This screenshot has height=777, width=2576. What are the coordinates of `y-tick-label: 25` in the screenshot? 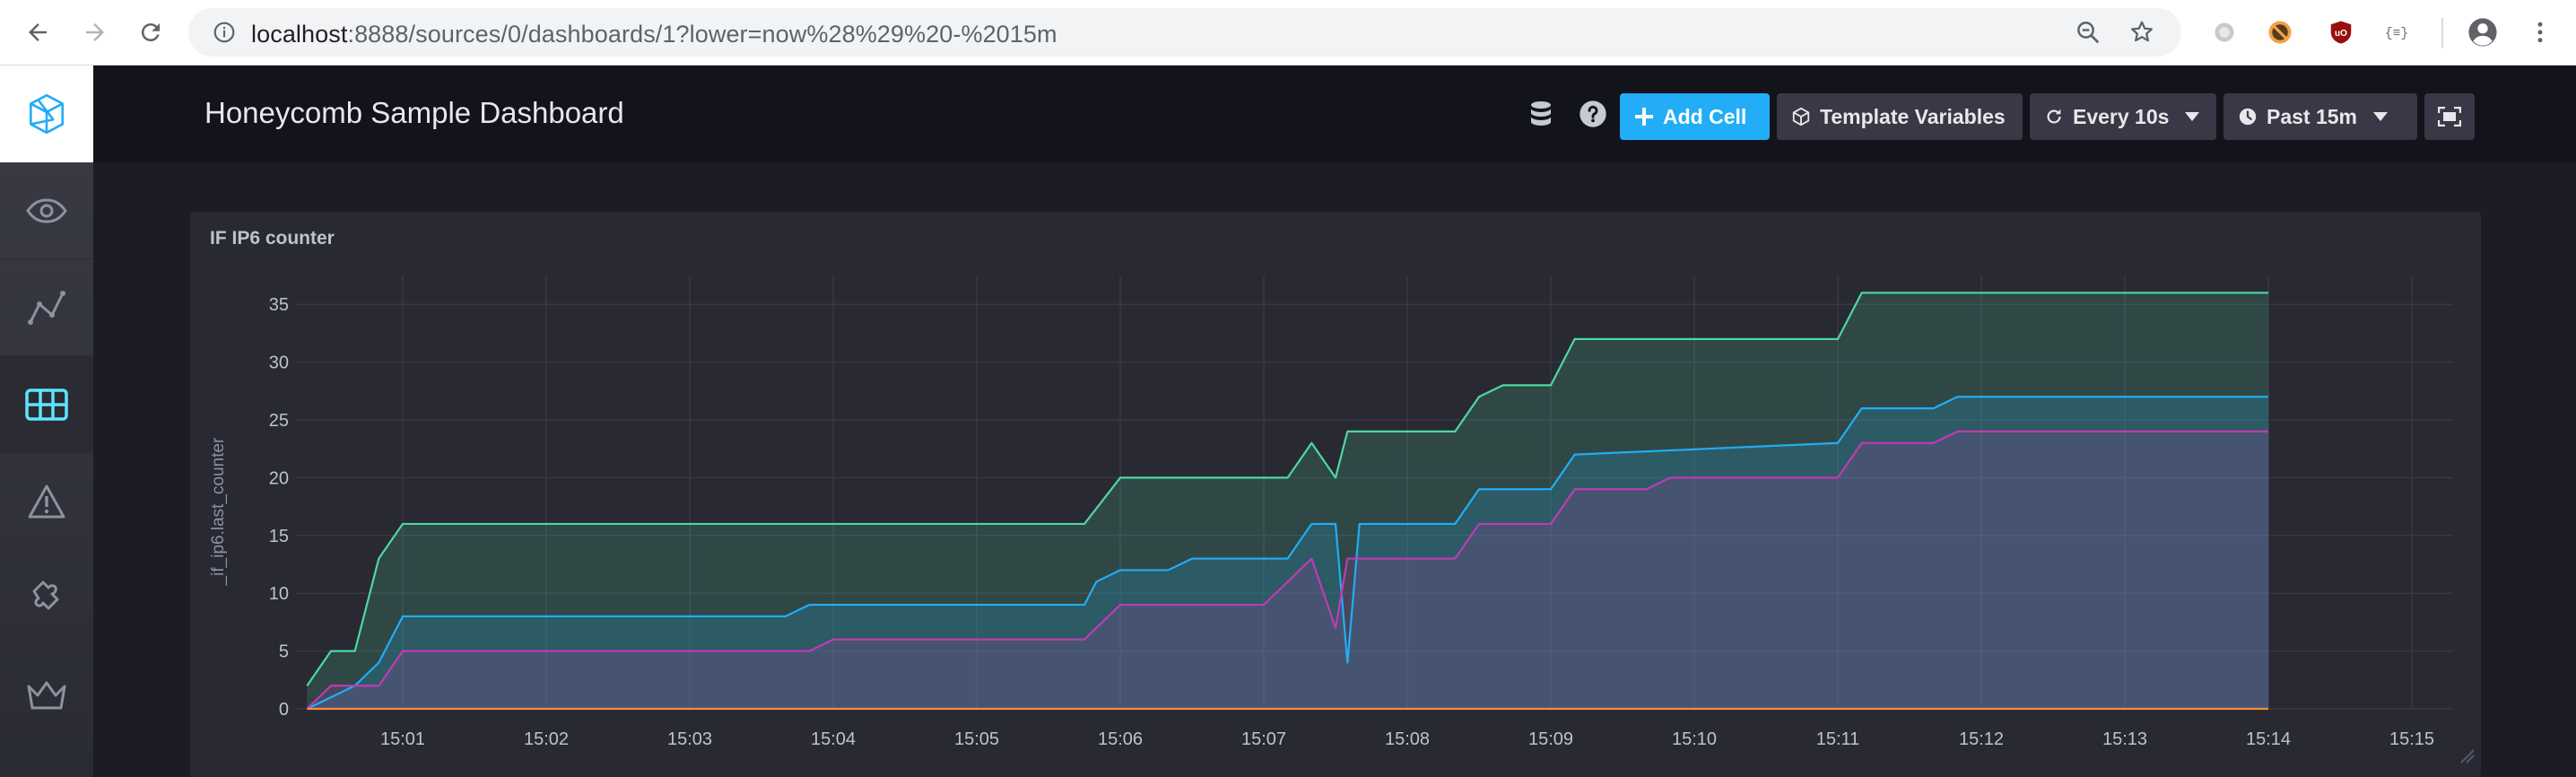 It's located at (279, 421).